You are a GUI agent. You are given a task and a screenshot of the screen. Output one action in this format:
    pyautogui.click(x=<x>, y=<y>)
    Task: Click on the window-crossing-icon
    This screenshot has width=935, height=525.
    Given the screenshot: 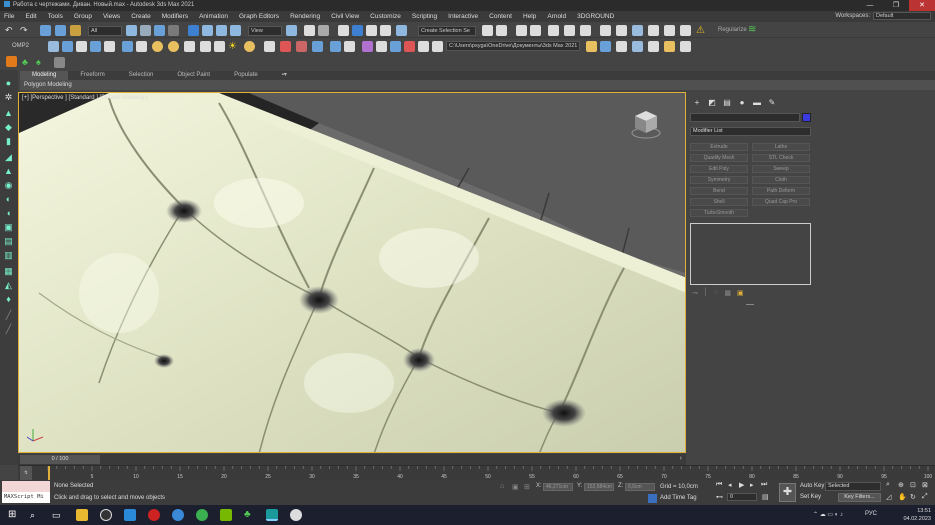 What is the action you would take?
    pyautogui.click(x=173, y=30)
    